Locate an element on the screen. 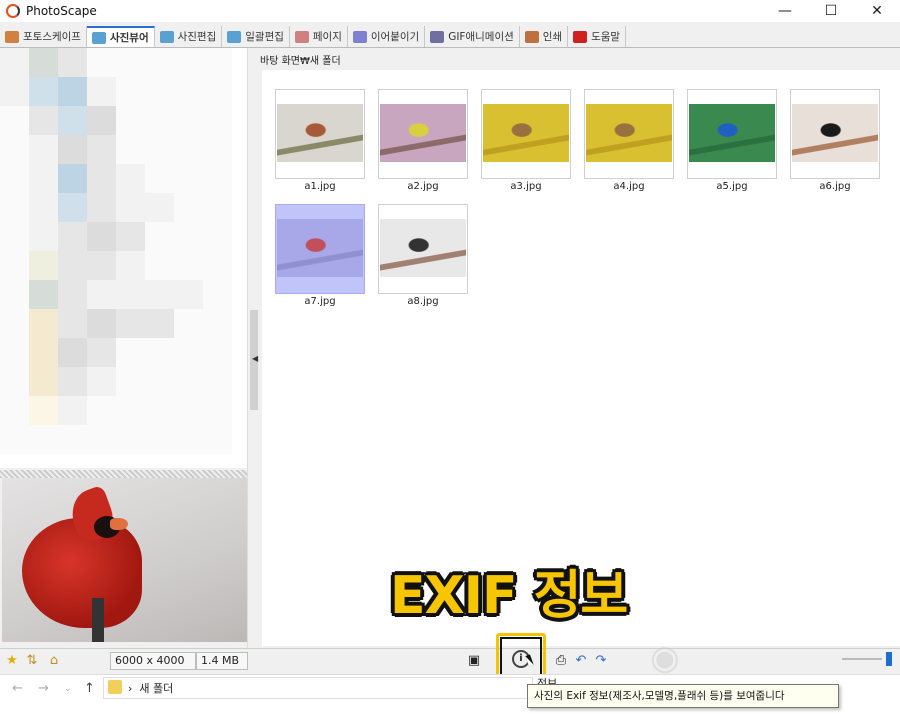  tab-0: 포토스케이프 is located at coordinates (43, 36).